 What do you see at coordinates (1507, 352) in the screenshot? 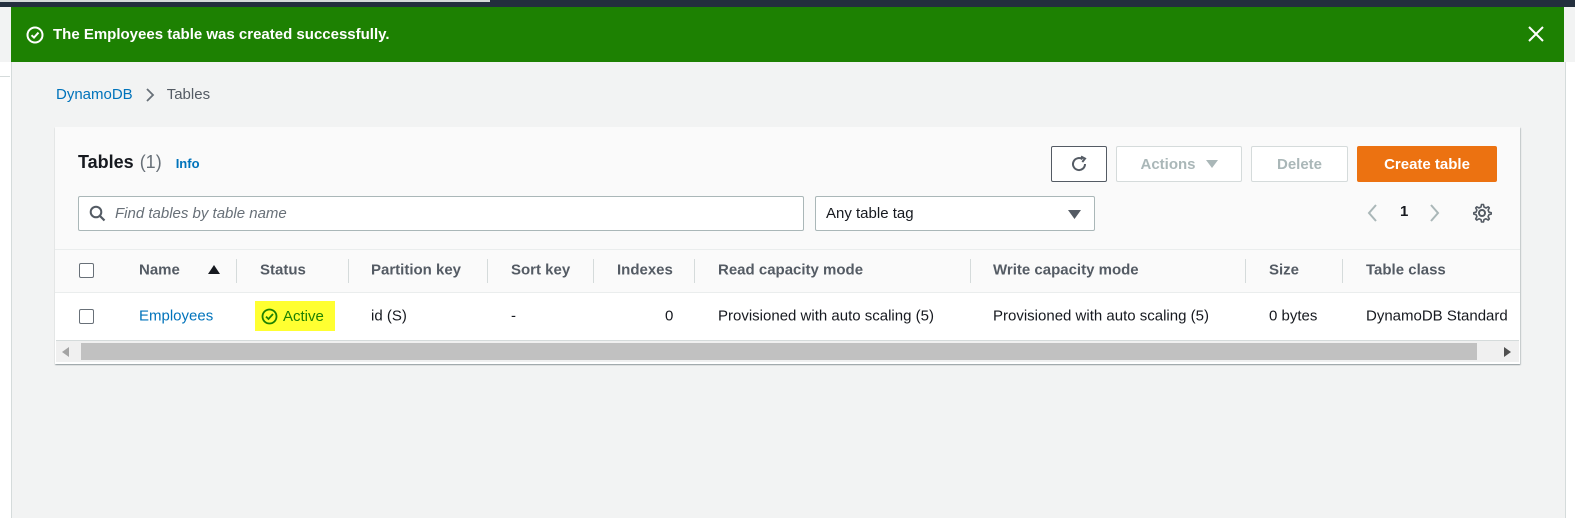
I see `scroll-right-icon` at bounding box center [1507, 352].